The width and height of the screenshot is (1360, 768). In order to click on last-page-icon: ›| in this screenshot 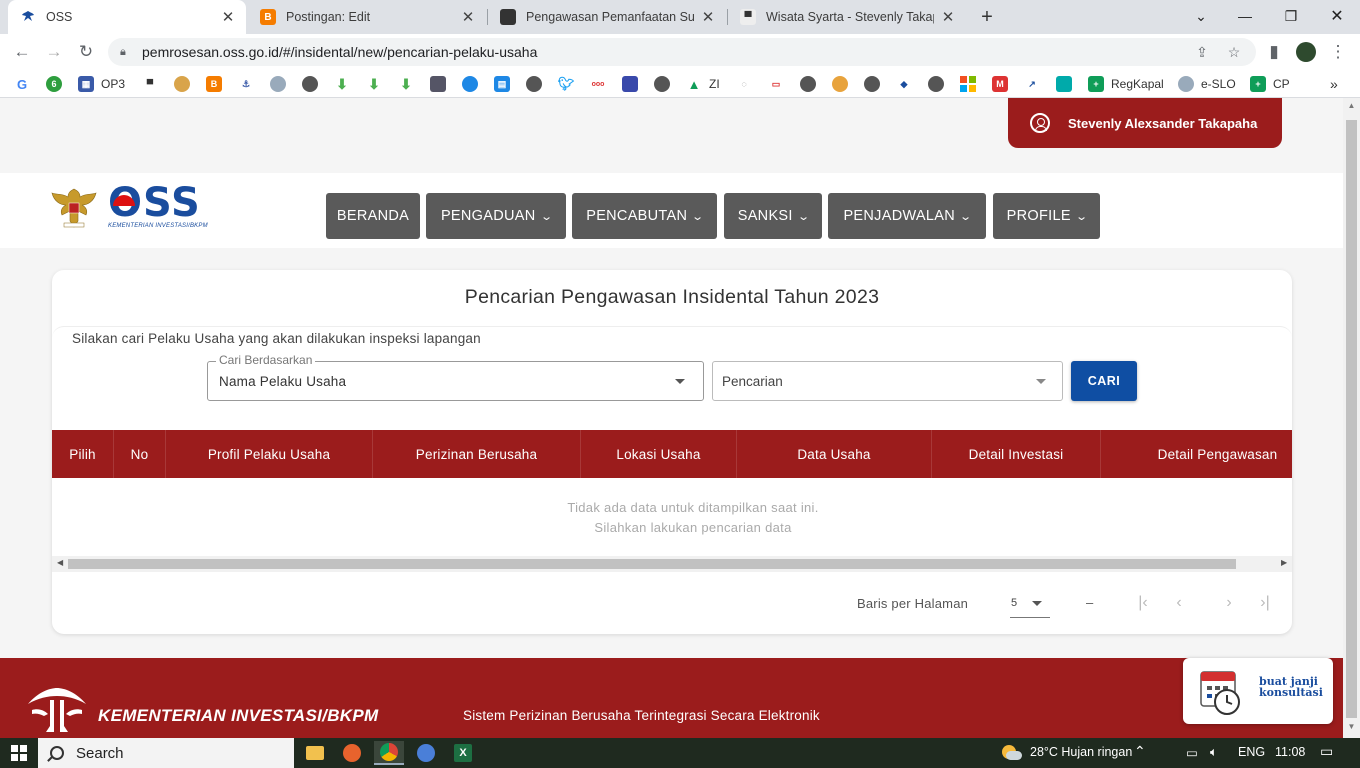, I will do `click(1265, 603)`.